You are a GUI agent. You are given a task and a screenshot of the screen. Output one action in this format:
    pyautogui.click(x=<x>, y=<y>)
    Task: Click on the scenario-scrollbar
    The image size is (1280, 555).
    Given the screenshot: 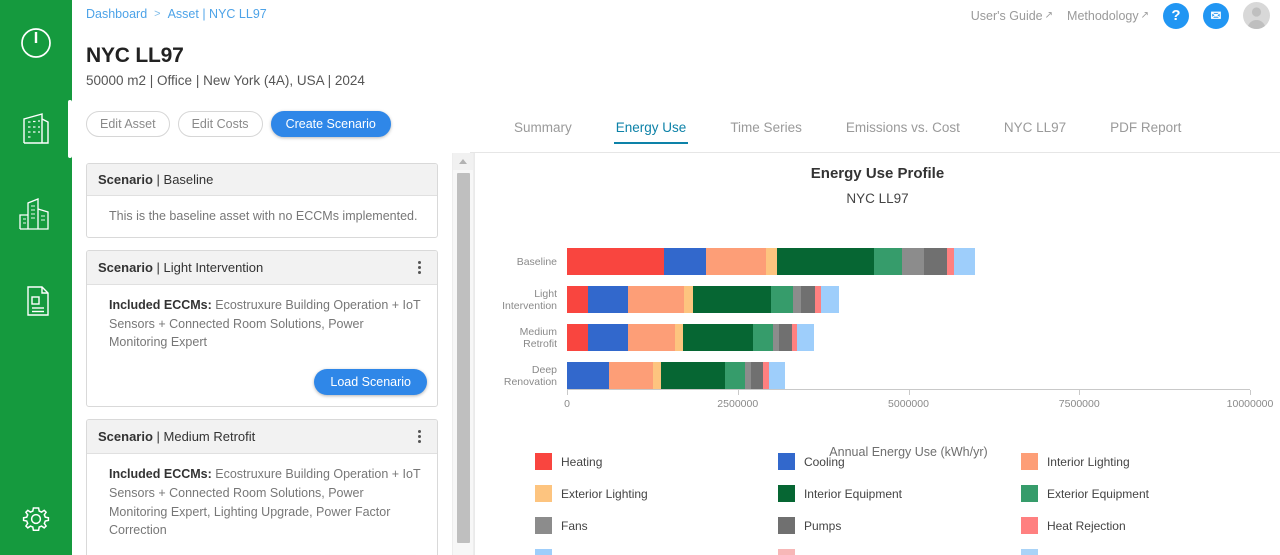 What is the action you would take?
    pyautogui.click(x=463, y=354)
    